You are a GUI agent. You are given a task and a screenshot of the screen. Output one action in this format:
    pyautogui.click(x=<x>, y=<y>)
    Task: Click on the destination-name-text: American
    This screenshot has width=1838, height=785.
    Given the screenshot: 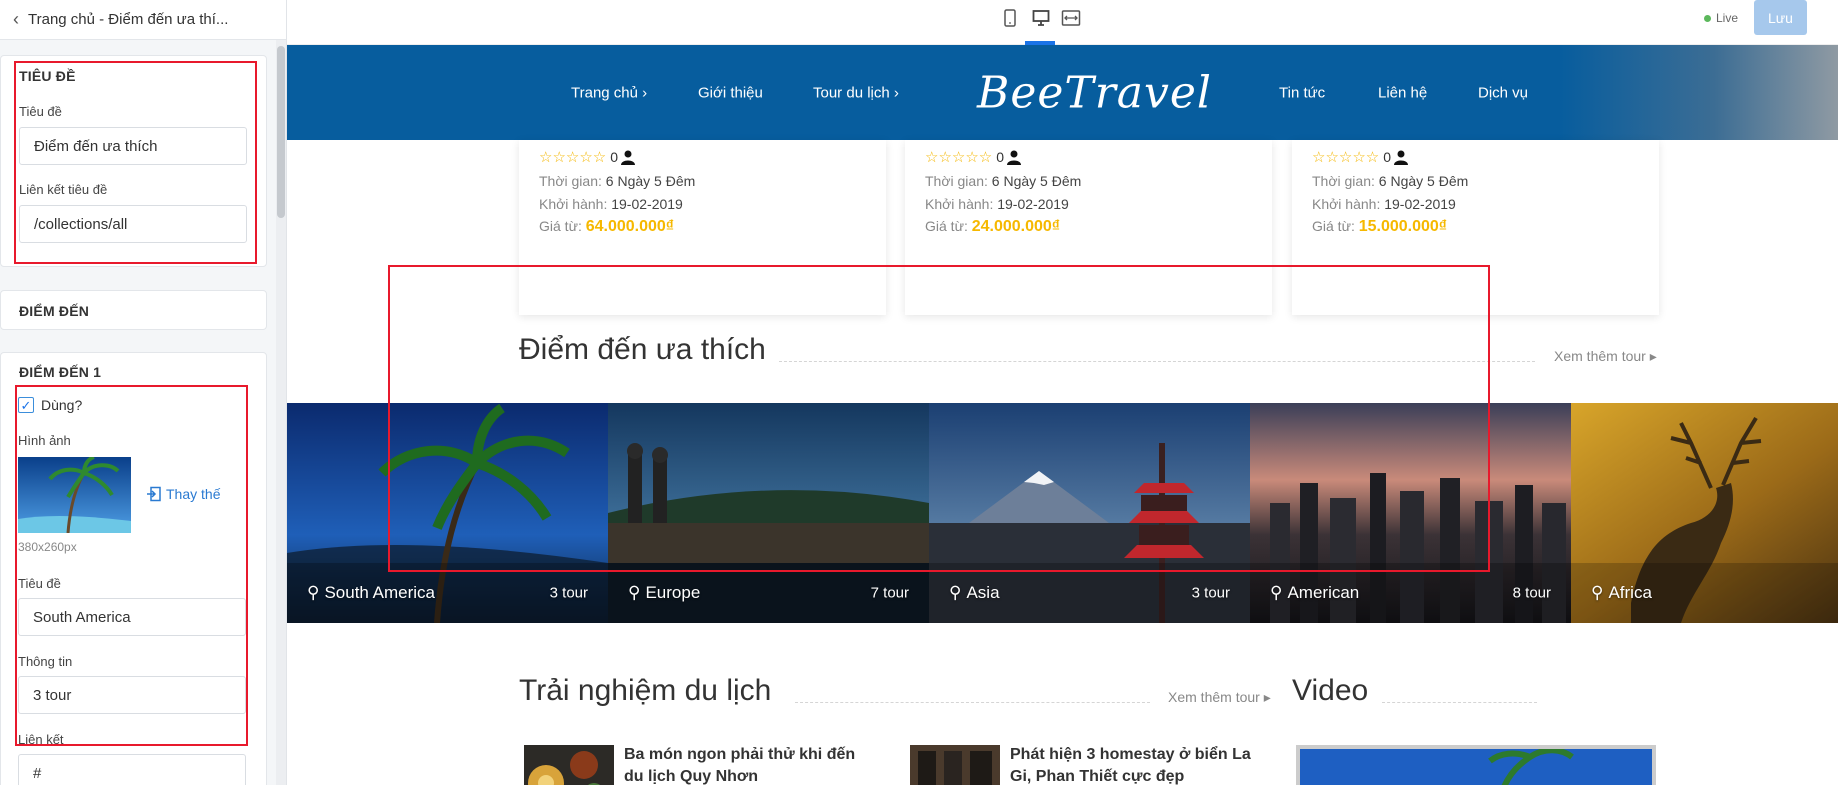 What is the action you would take?
    pyautogui.click(x=1323, y=592)
    